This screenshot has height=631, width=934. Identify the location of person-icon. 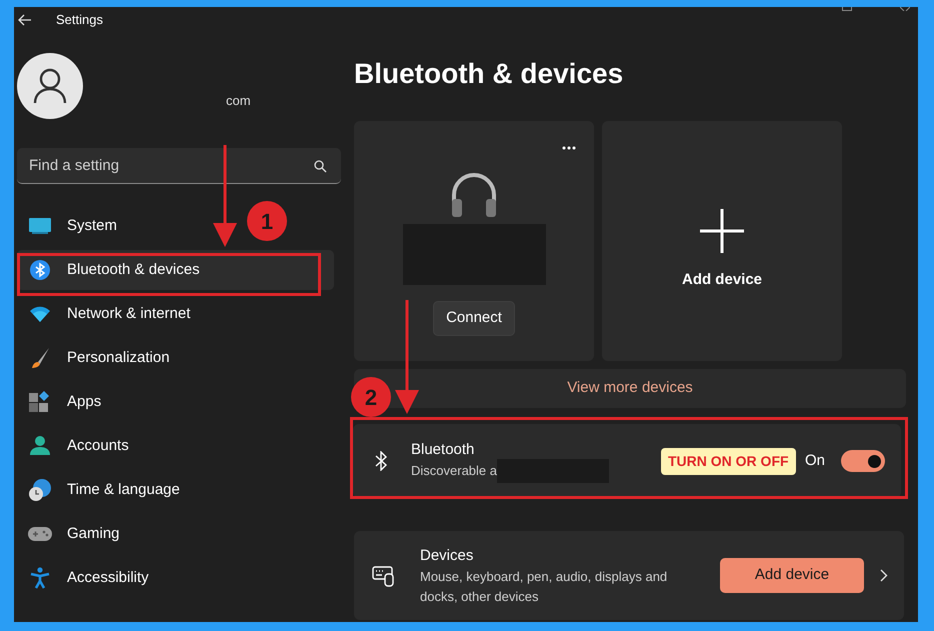
(40, 446).